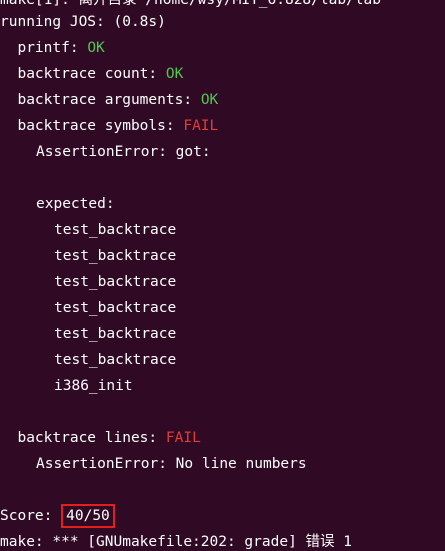 Image resolution: width=445 pixels, height=551 pixels. What do you see at coordinates (87, 438) in the screenshot?
I see `test-name: backtrace lines:` at bounding box center [87, 438].